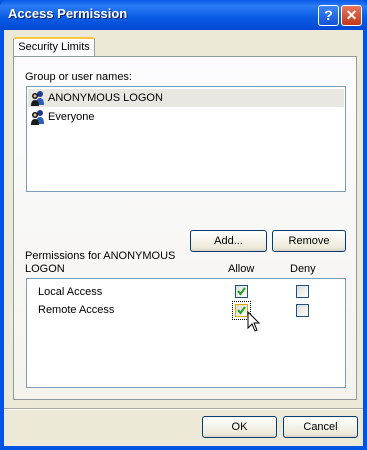 The image size is (367, 450). I want to click on remote-access-deny-checkbox, so click(302, 310).